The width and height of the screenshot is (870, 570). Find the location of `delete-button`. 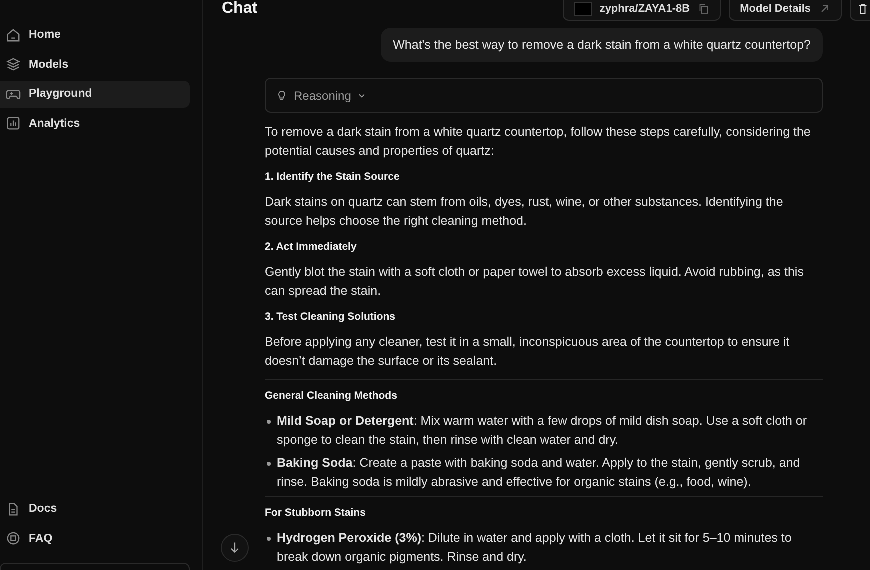

delete-button is located at coordinates (860, 10).